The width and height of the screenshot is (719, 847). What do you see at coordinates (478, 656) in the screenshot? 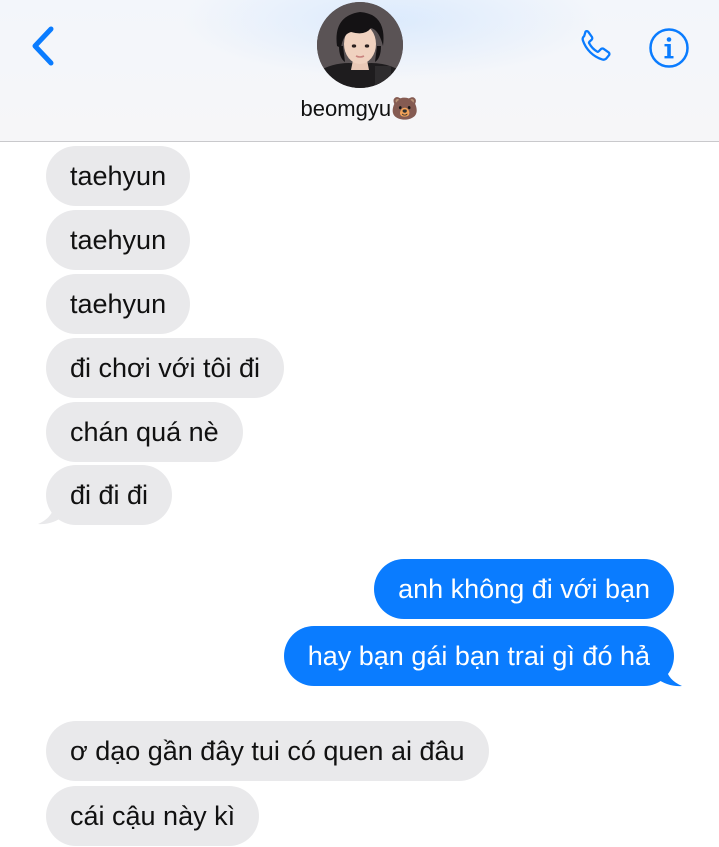
I see `message-bubble-outgoing: hay bạn gái bạn trai gì đó hả` at bounding box center [478, 656].